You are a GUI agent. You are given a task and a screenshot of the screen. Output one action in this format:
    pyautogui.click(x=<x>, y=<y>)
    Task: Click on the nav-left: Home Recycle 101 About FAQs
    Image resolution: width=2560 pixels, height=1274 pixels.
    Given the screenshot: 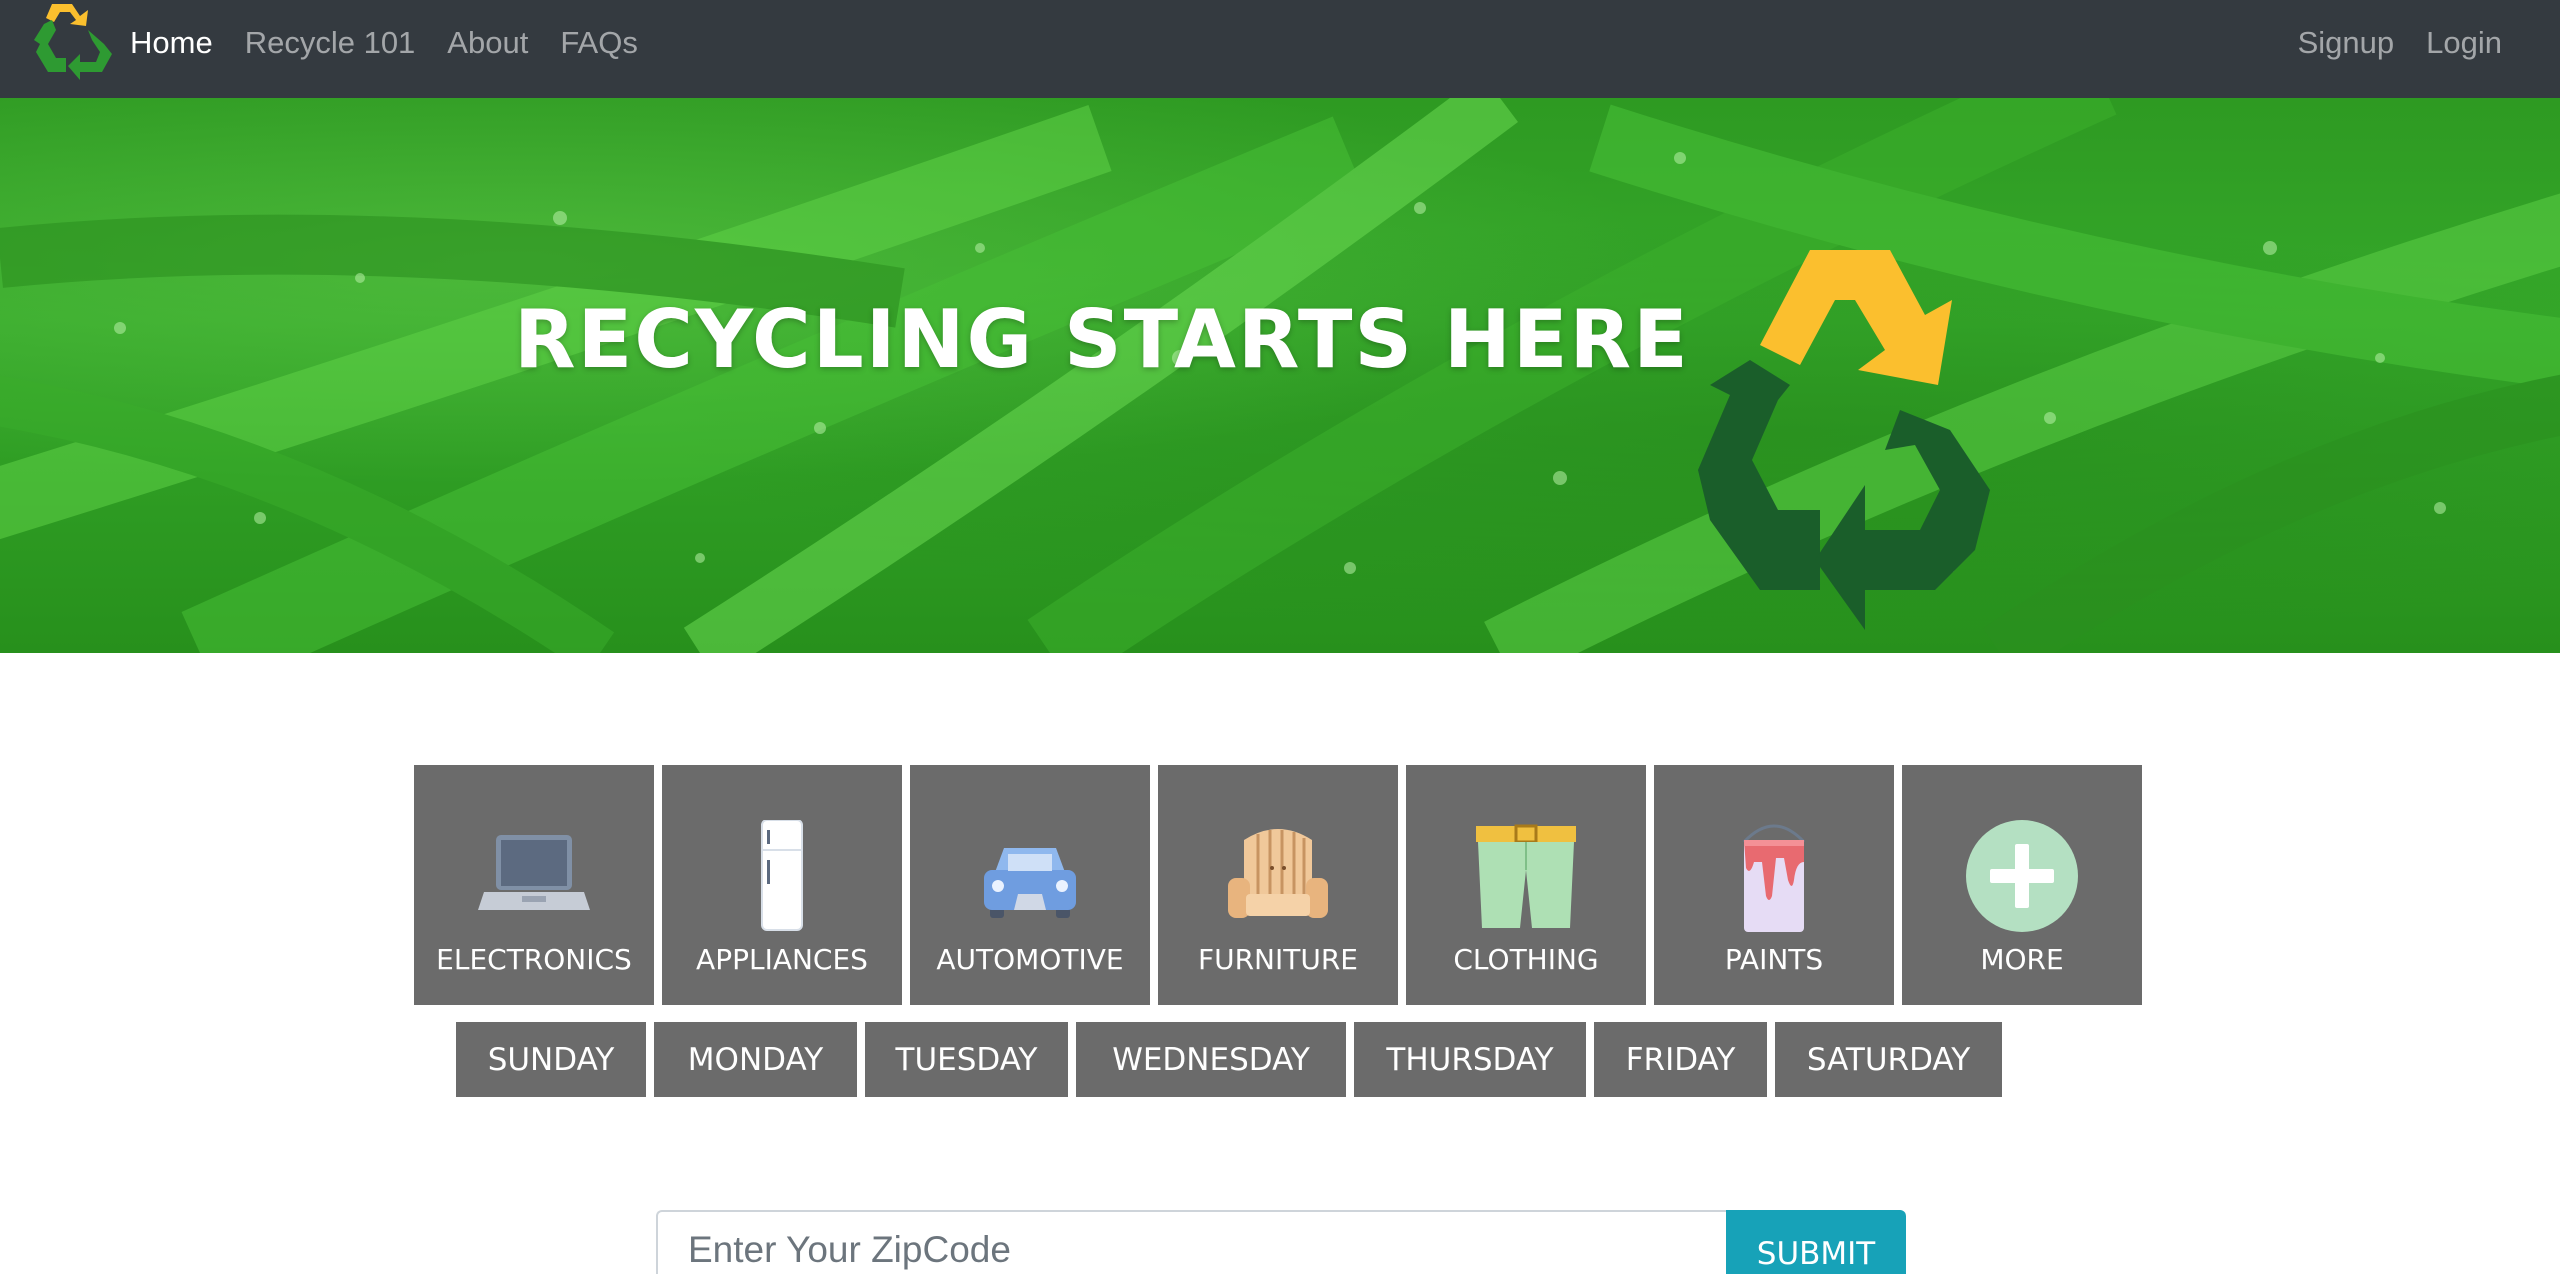 What is the action you would take?
    pyautogui.click(x=400, y=43)
    